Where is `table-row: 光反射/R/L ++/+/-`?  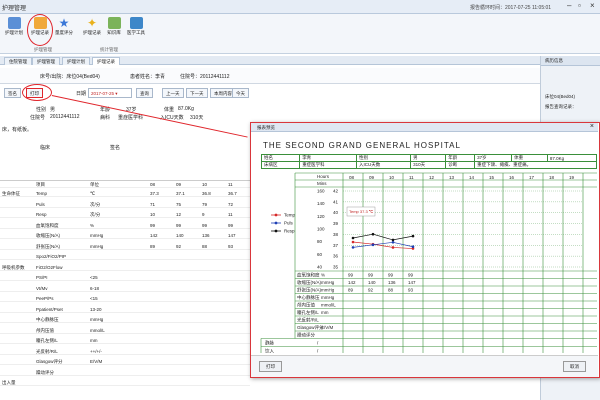 table-row: 光反射/R/L ++/+/- is located at coordinates (125, 351).